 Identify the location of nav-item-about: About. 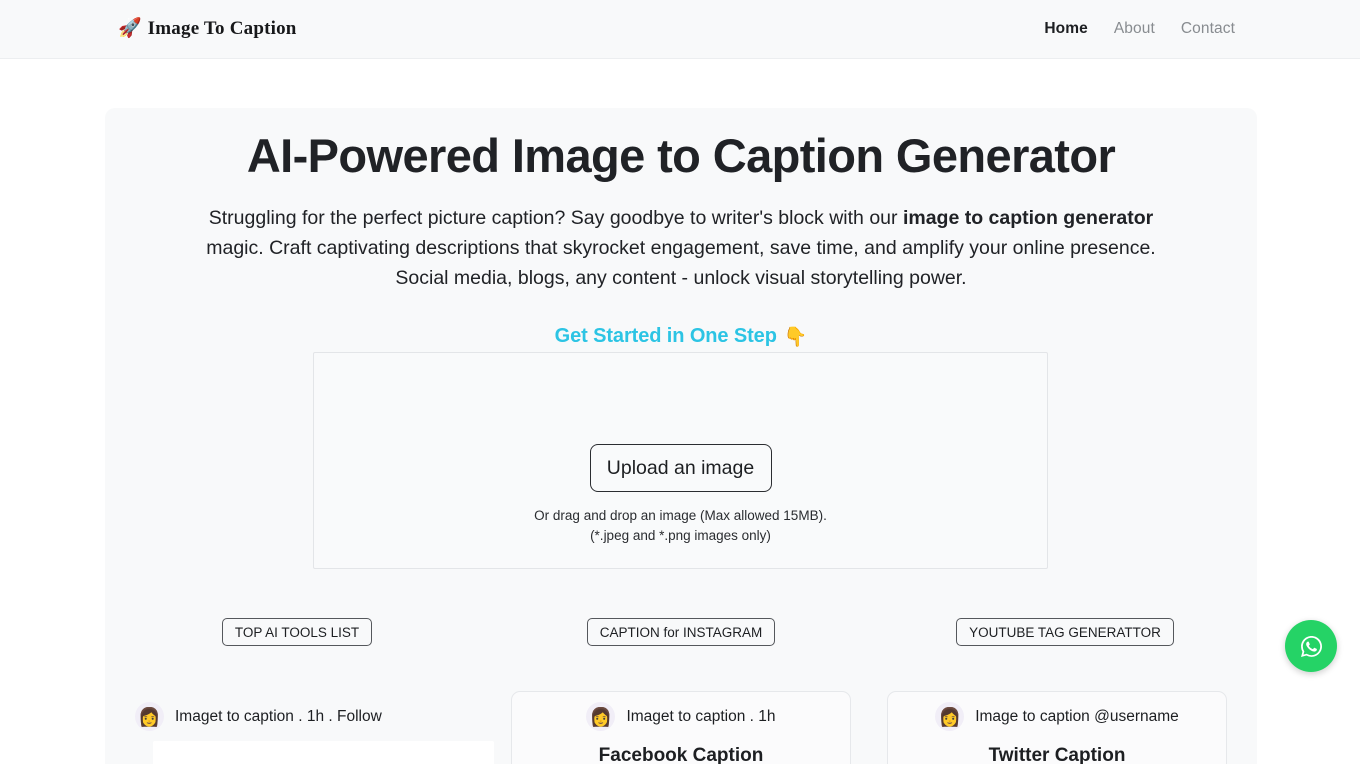
(1134, 29).